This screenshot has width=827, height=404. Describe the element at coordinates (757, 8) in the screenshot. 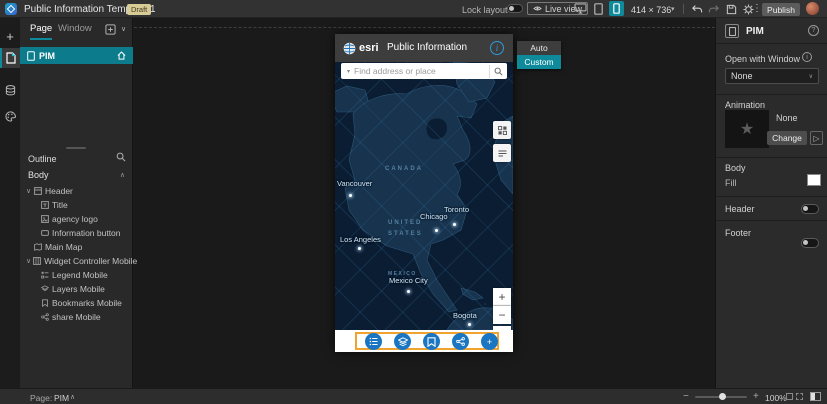

I see `more-options-icon: ⋮` at that location.